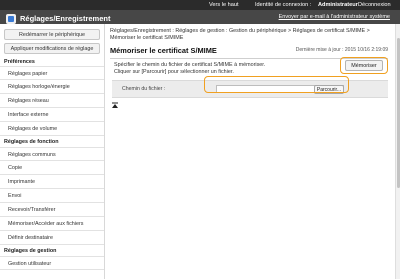 The image size is (400, 279). I want to click on sidebar-item-set-destination: Définir destinataire, so click(52, 238).